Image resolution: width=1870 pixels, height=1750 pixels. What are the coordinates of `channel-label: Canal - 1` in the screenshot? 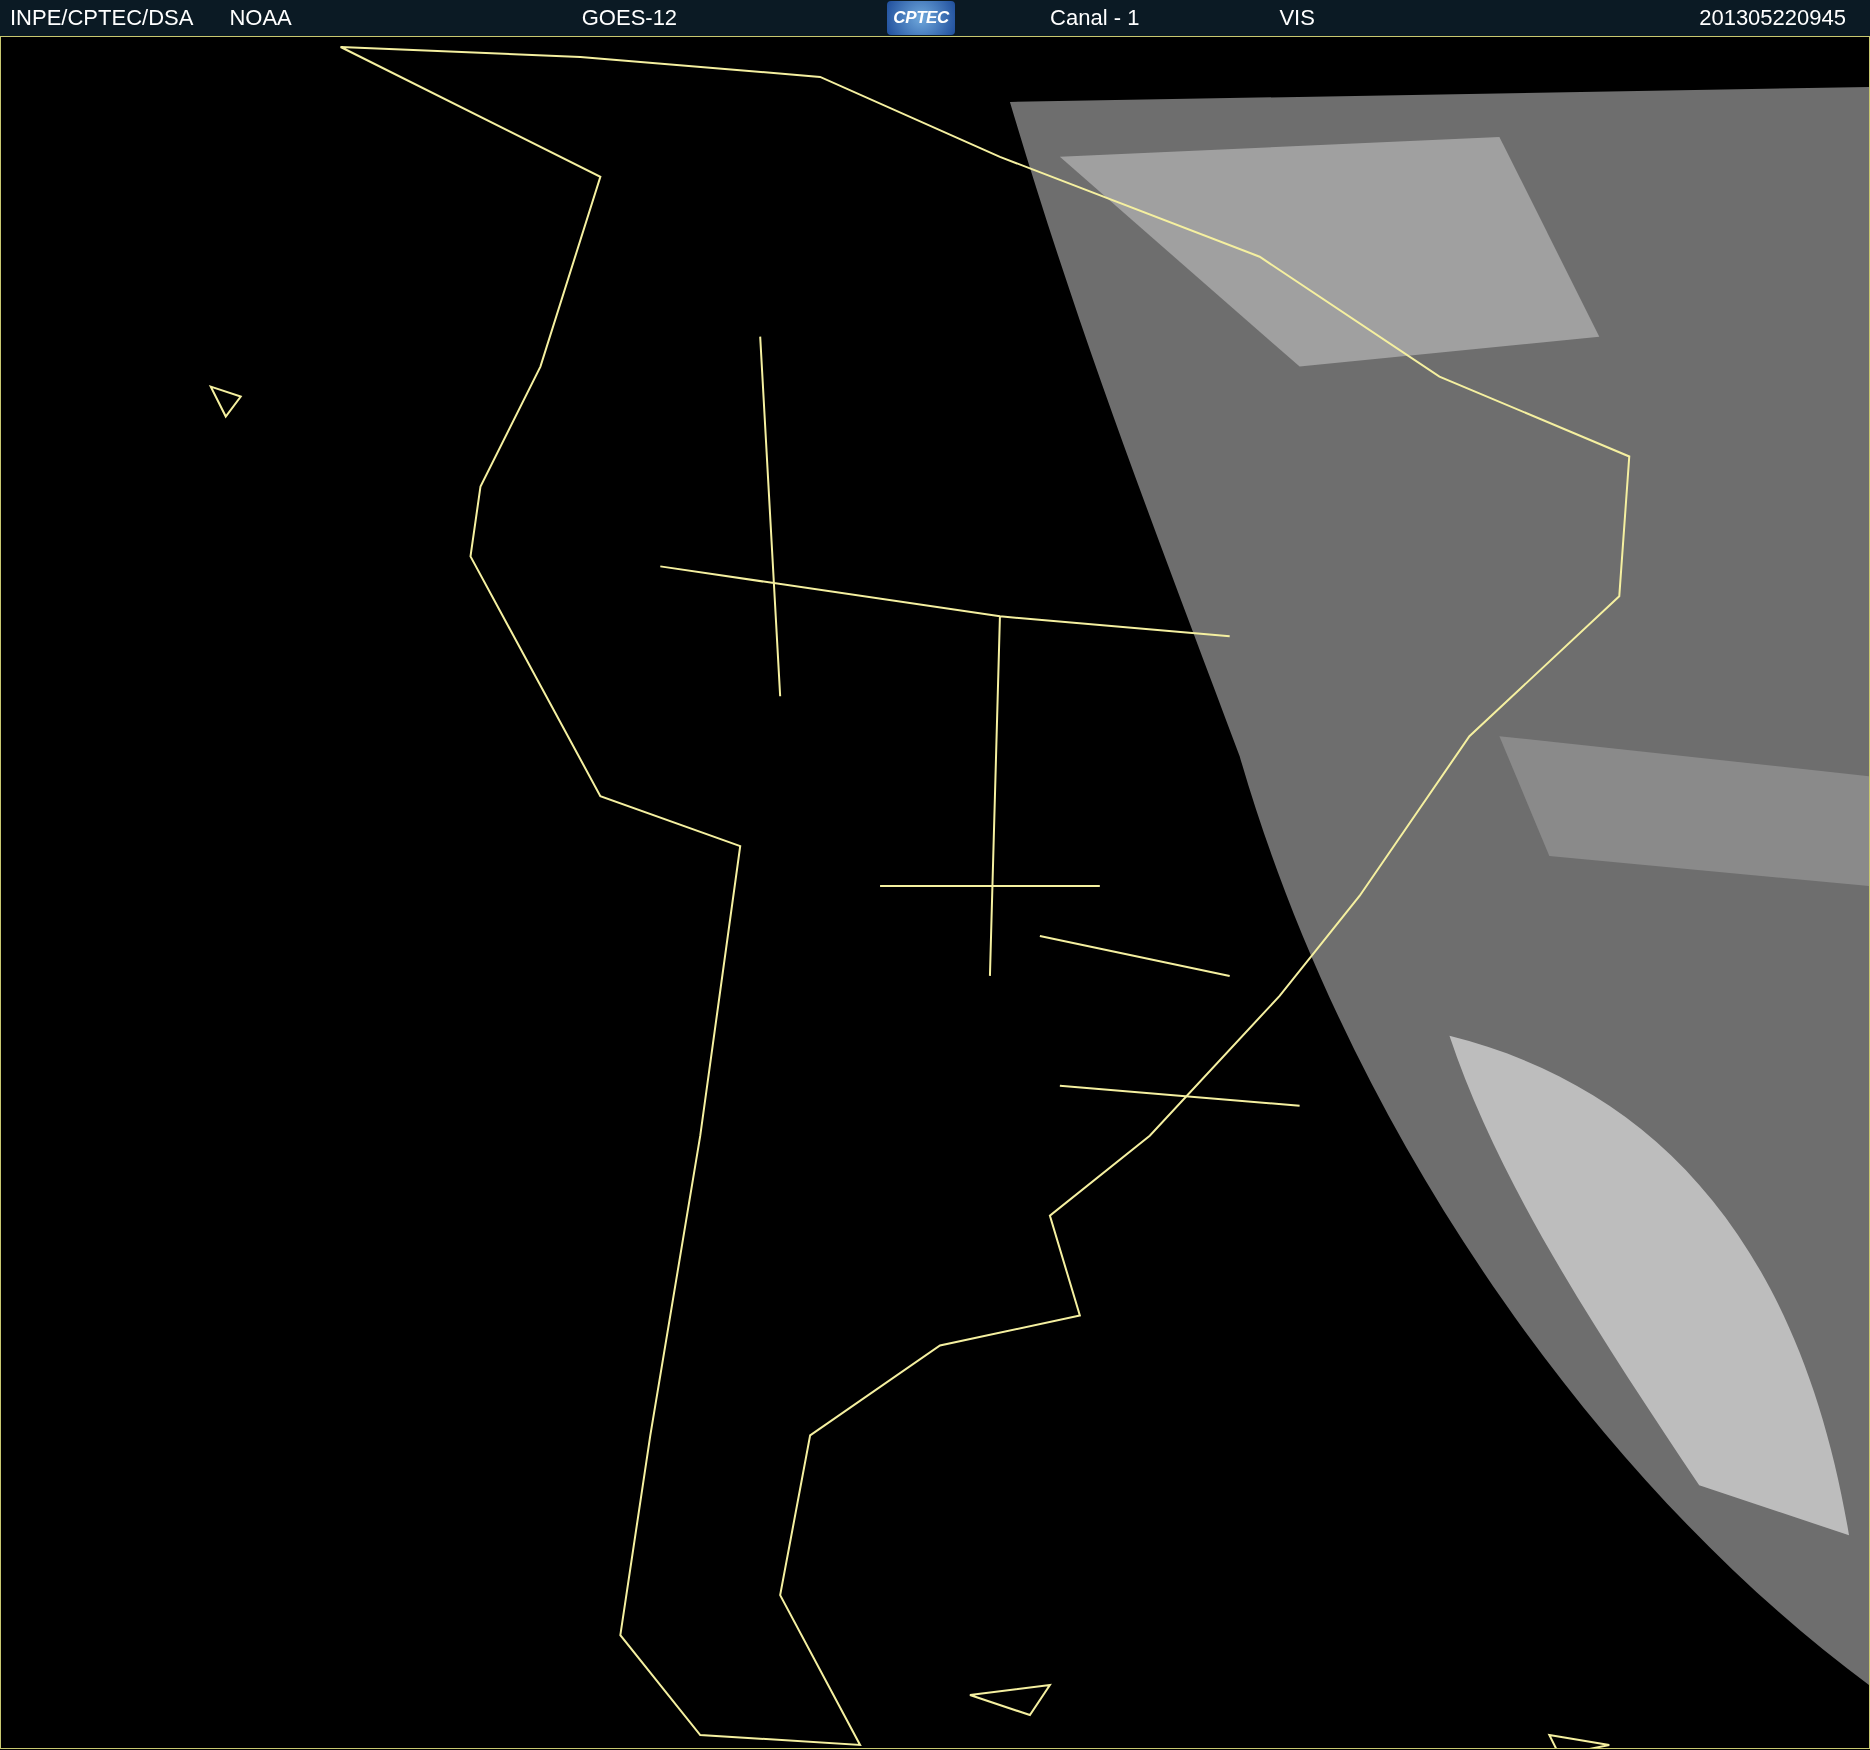 It's located at (1095, 18).